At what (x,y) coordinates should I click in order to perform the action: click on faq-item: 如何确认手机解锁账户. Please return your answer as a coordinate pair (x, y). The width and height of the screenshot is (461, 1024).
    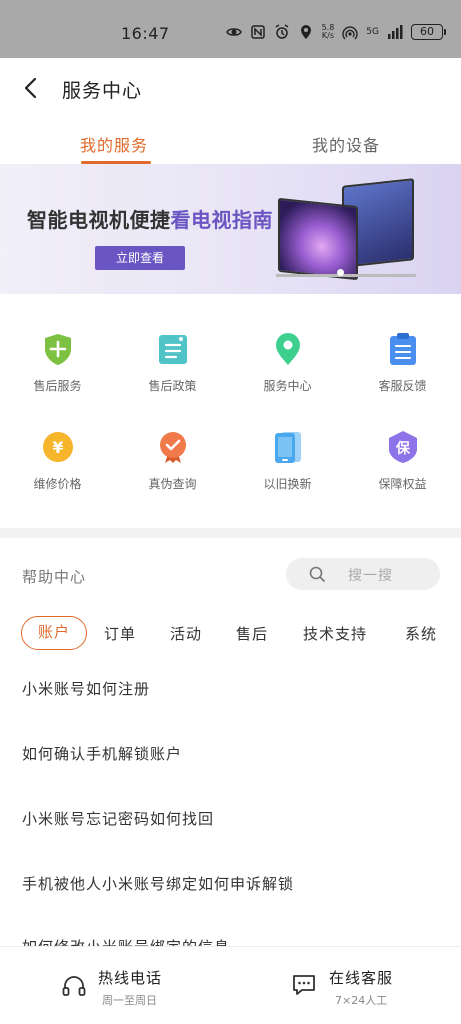
    Looking at the image, I should click on (102, 753).